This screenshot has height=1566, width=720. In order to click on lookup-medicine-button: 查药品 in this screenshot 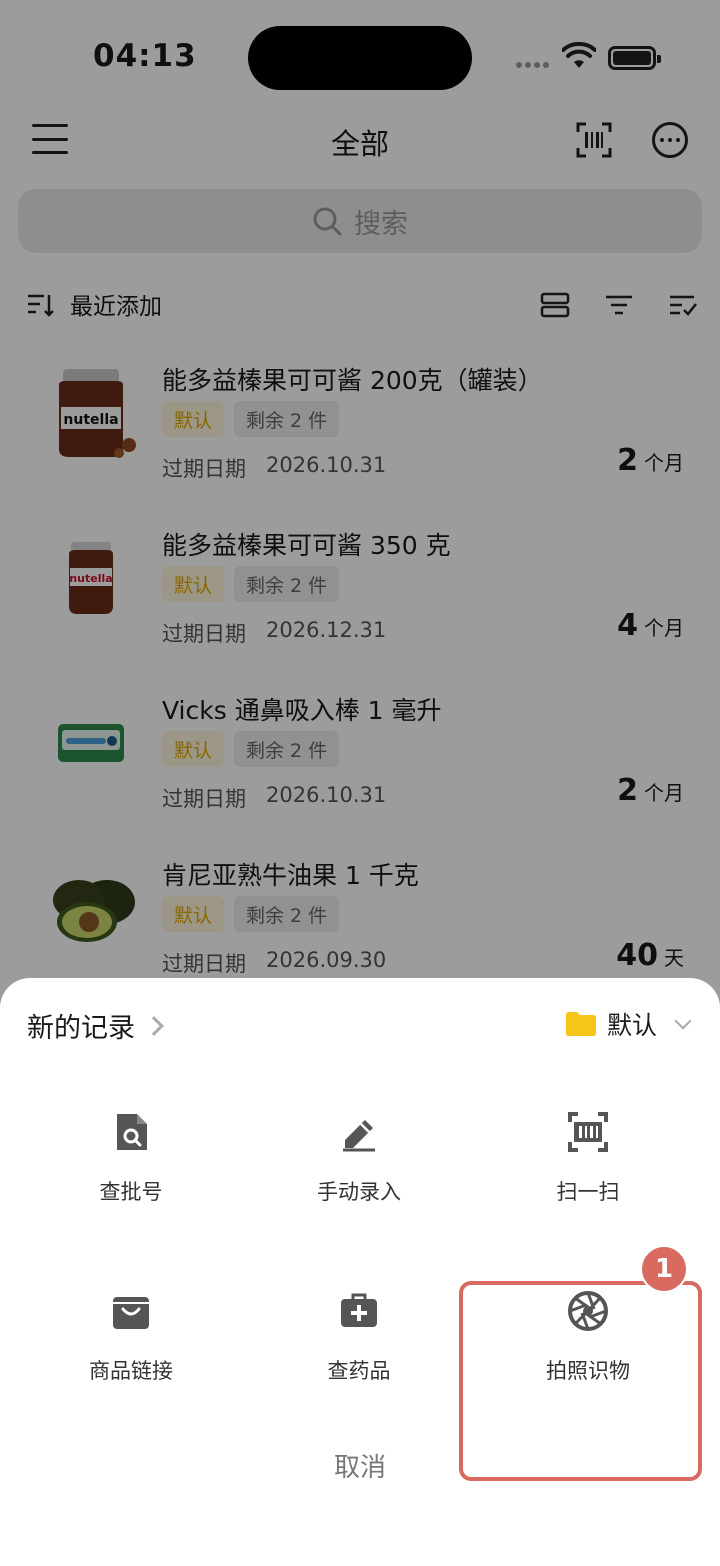, I will do `click(359, 1349)`.